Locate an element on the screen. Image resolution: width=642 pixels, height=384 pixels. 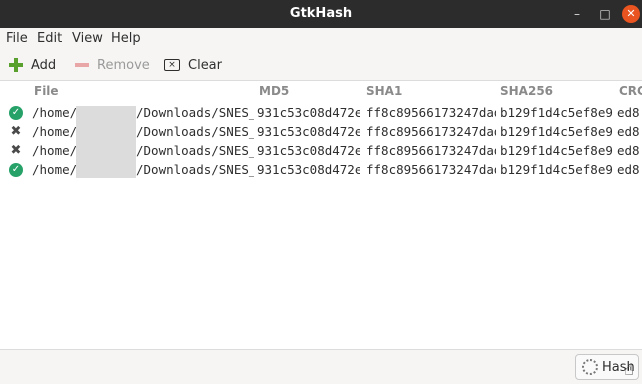
column-header-sha1: SHA1 is located at coordinates (384, 91).